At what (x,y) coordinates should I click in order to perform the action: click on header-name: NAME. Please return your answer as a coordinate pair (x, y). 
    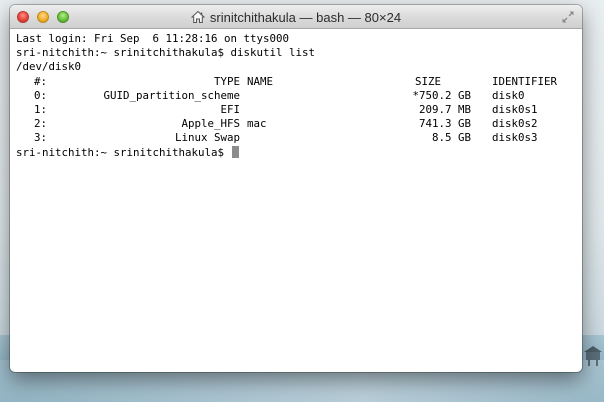
    Looking at the image, I should click on (260, 81).